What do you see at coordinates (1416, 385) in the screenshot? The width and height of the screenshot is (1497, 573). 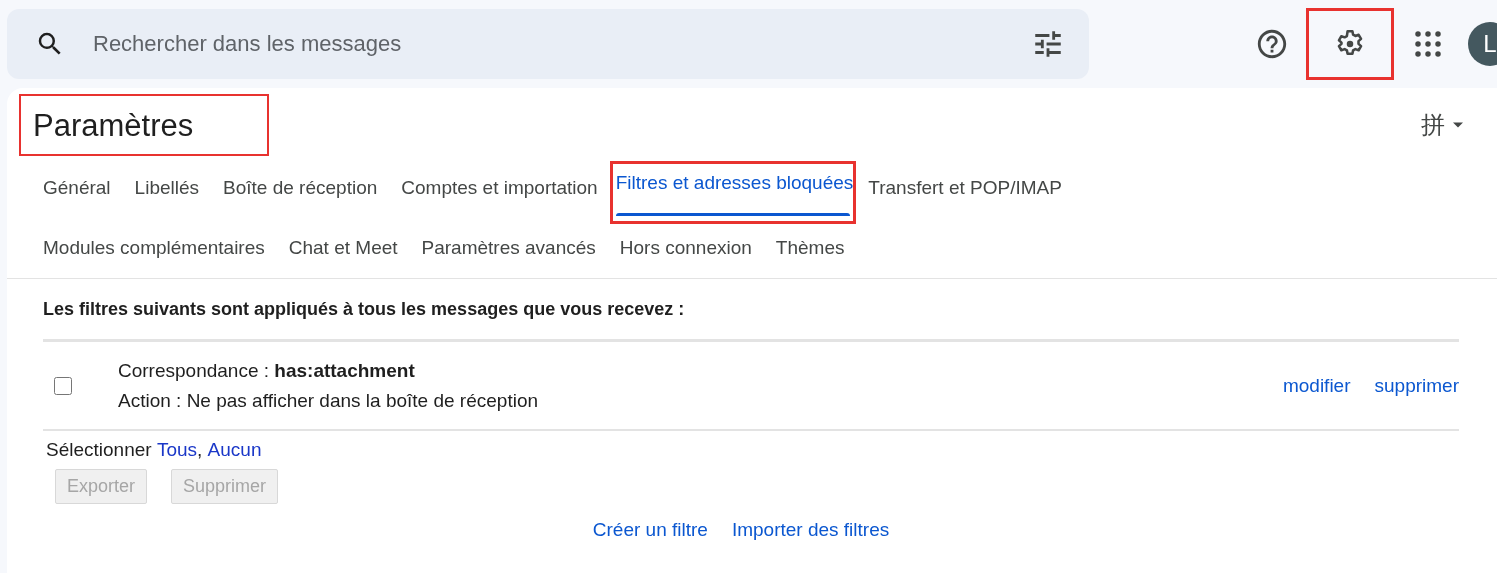 I see `filter-link: supprimer` at bounding box center [1416, 385].